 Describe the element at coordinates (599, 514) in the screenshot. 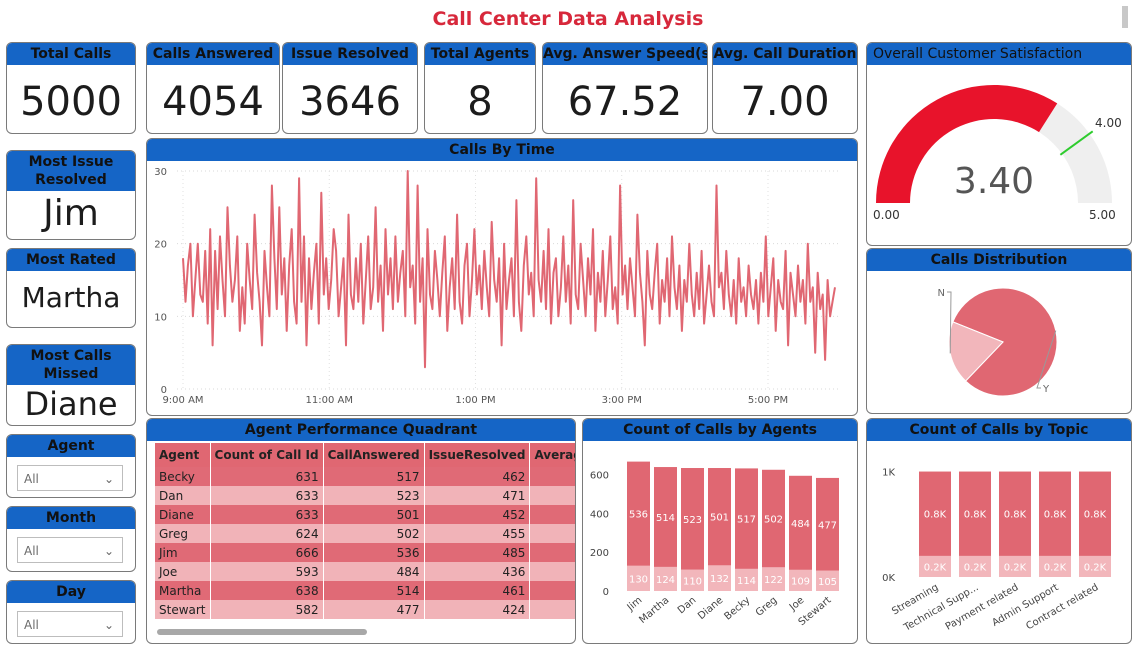

I see `y-tick-label: 400` at that location.